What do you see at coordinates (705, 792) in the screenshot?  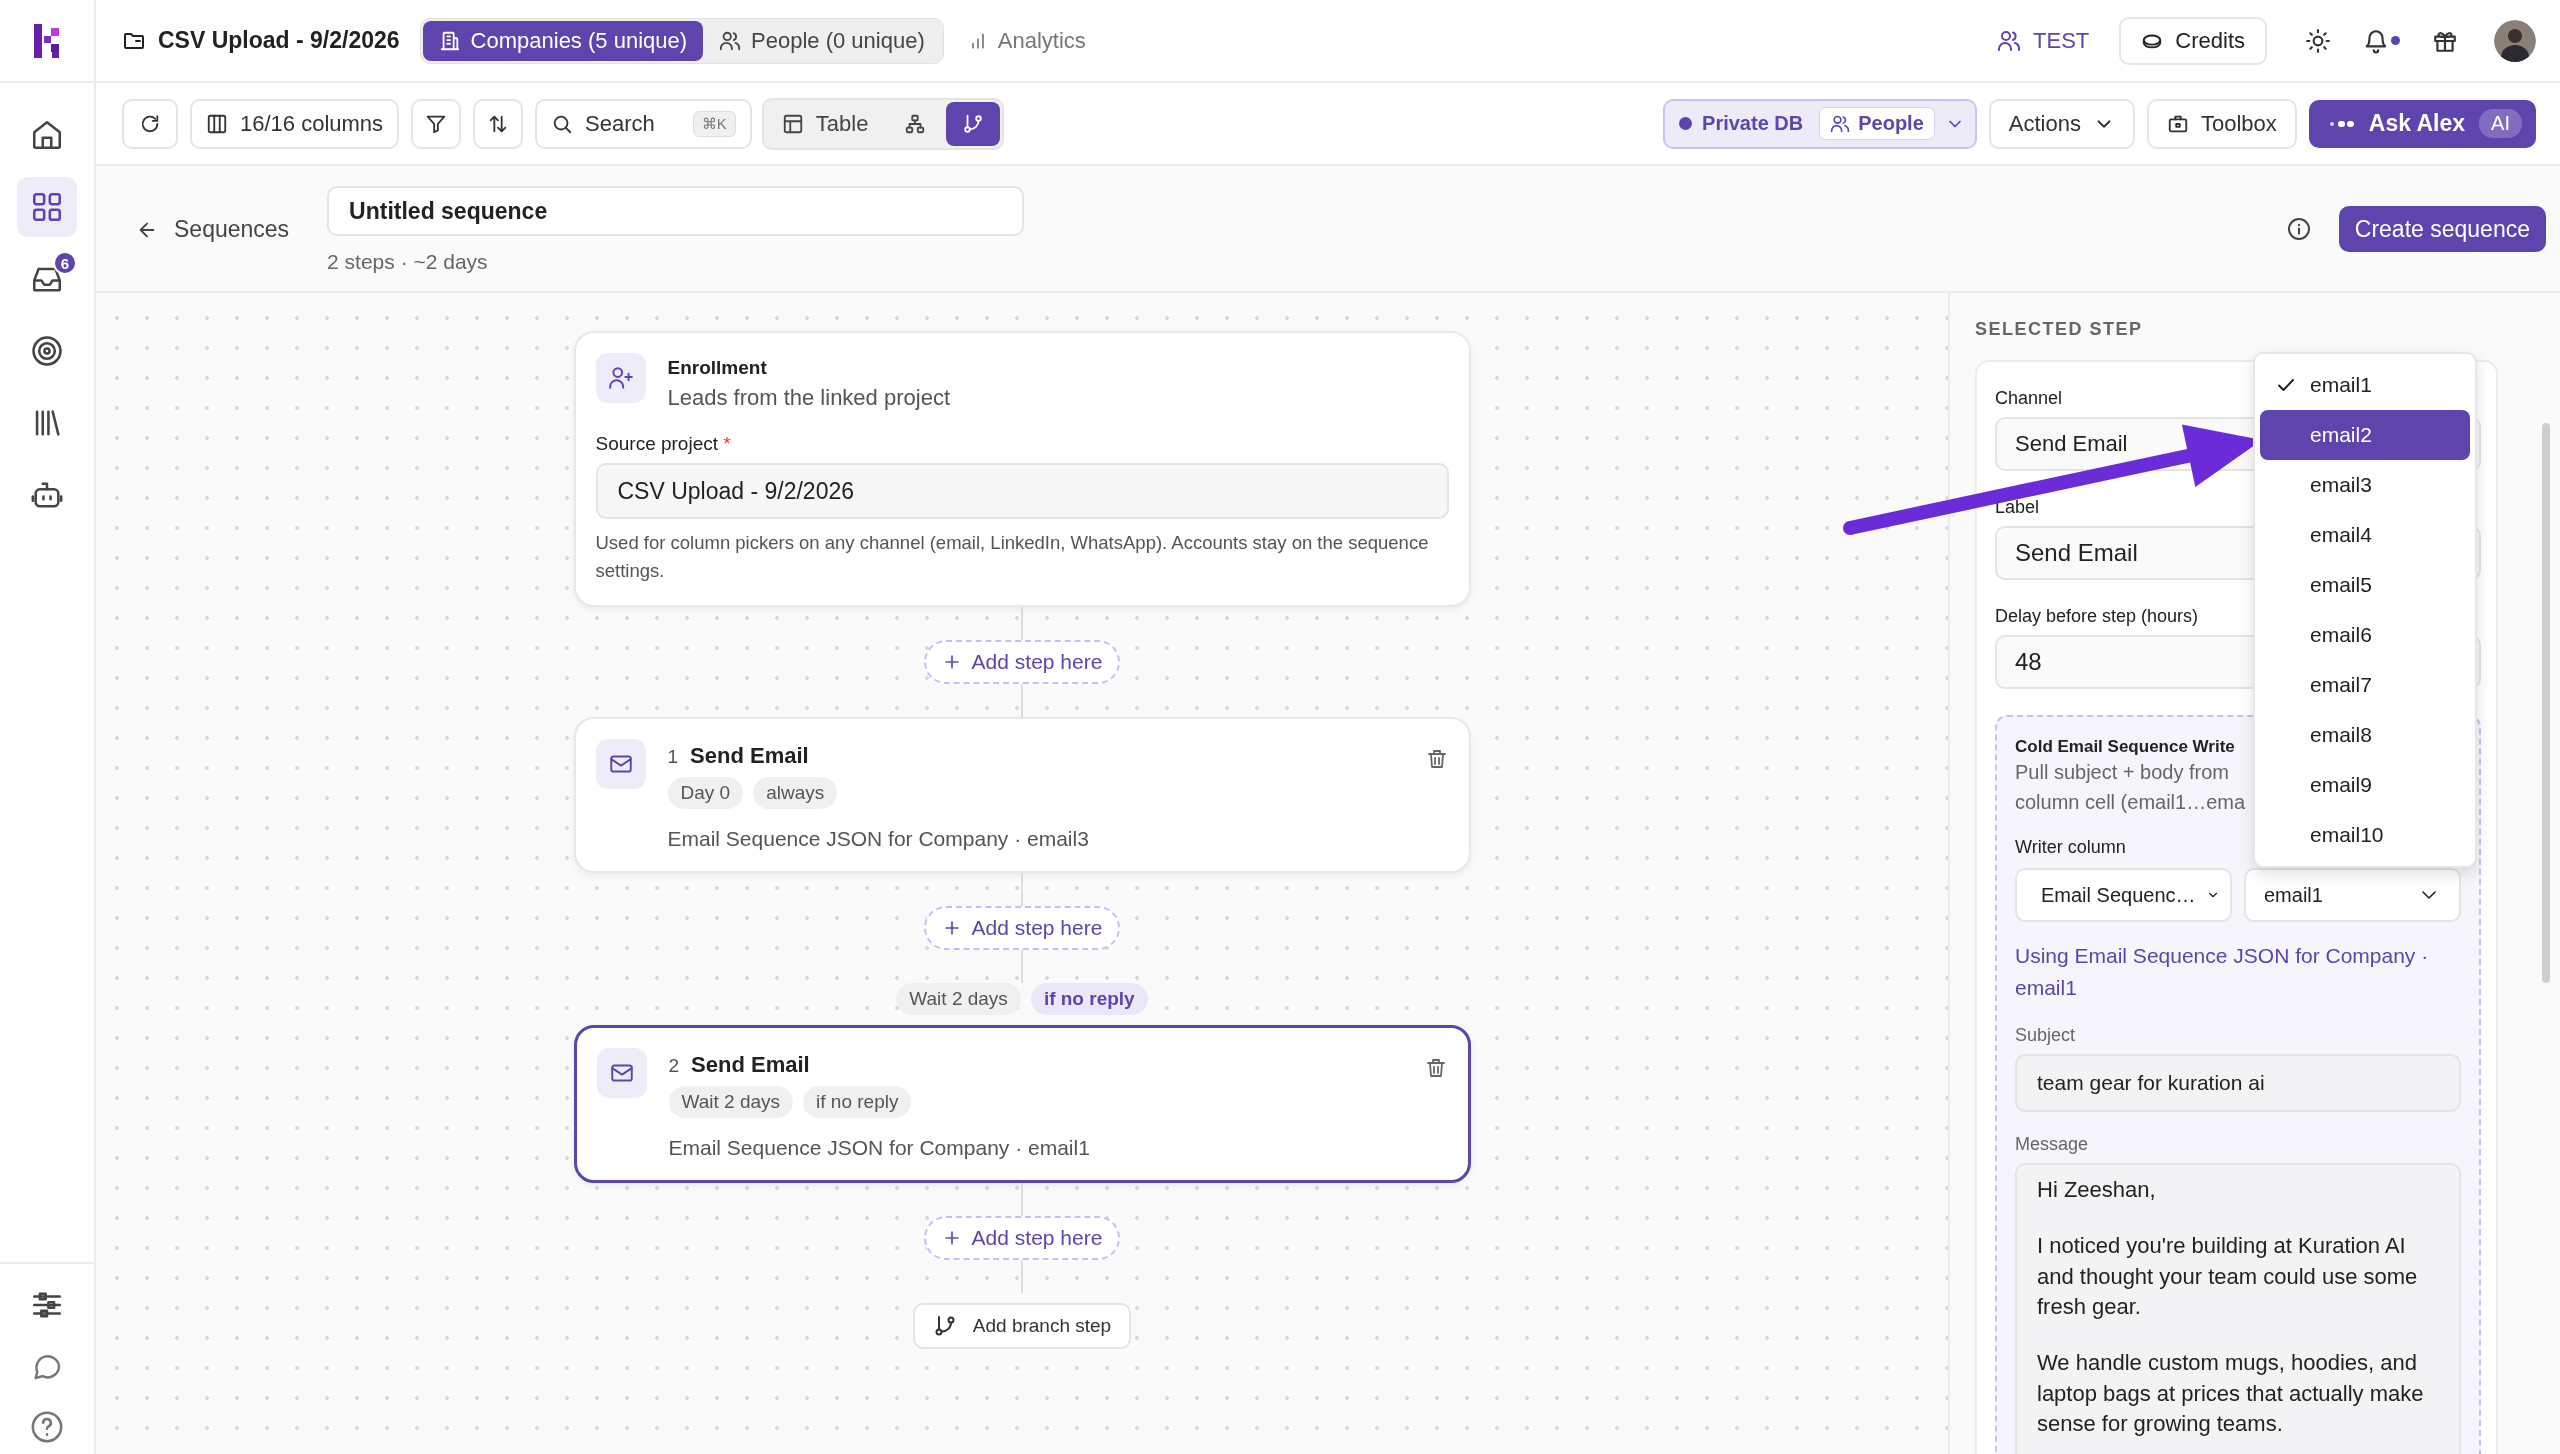 I see `step-chip: Day 0` at bounding box center [705, 792].